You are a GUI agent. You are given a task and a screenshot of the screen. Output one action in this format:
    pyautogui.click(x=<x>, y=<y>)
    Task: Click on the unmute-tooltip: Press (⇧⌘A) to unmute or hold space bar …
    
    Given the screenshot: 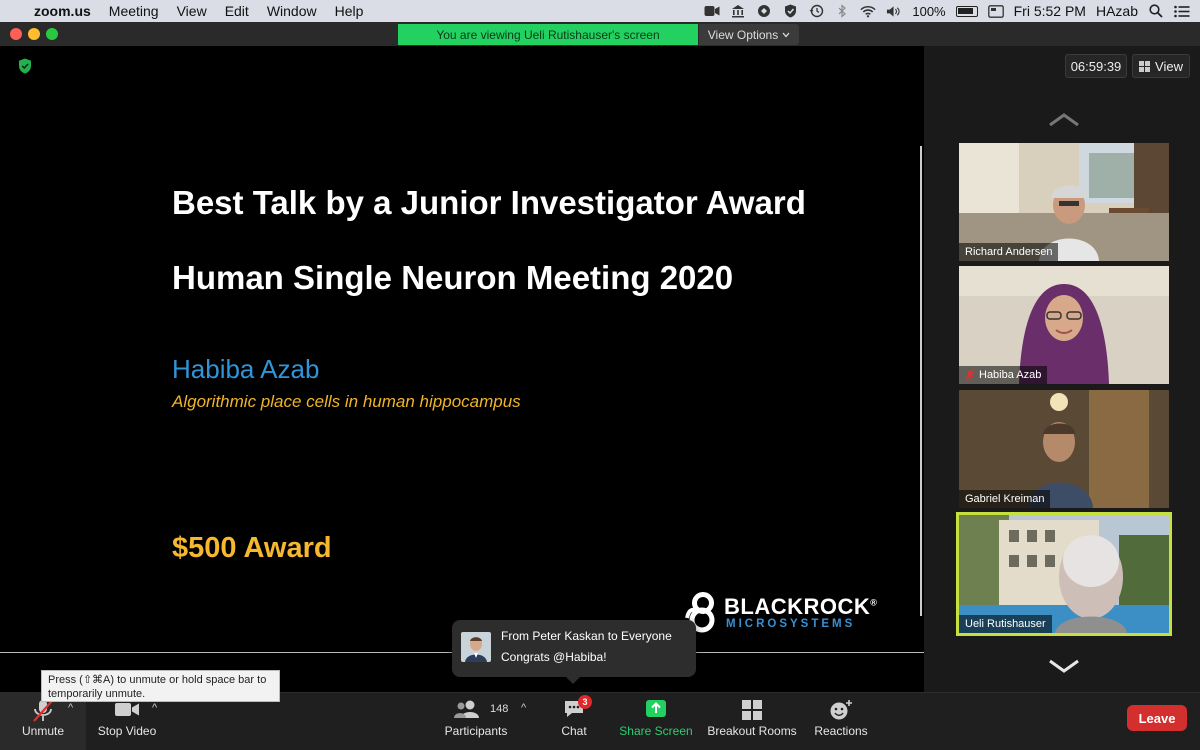 What is the action you would take?
    pyautogui.click(x=160, y=686)
    